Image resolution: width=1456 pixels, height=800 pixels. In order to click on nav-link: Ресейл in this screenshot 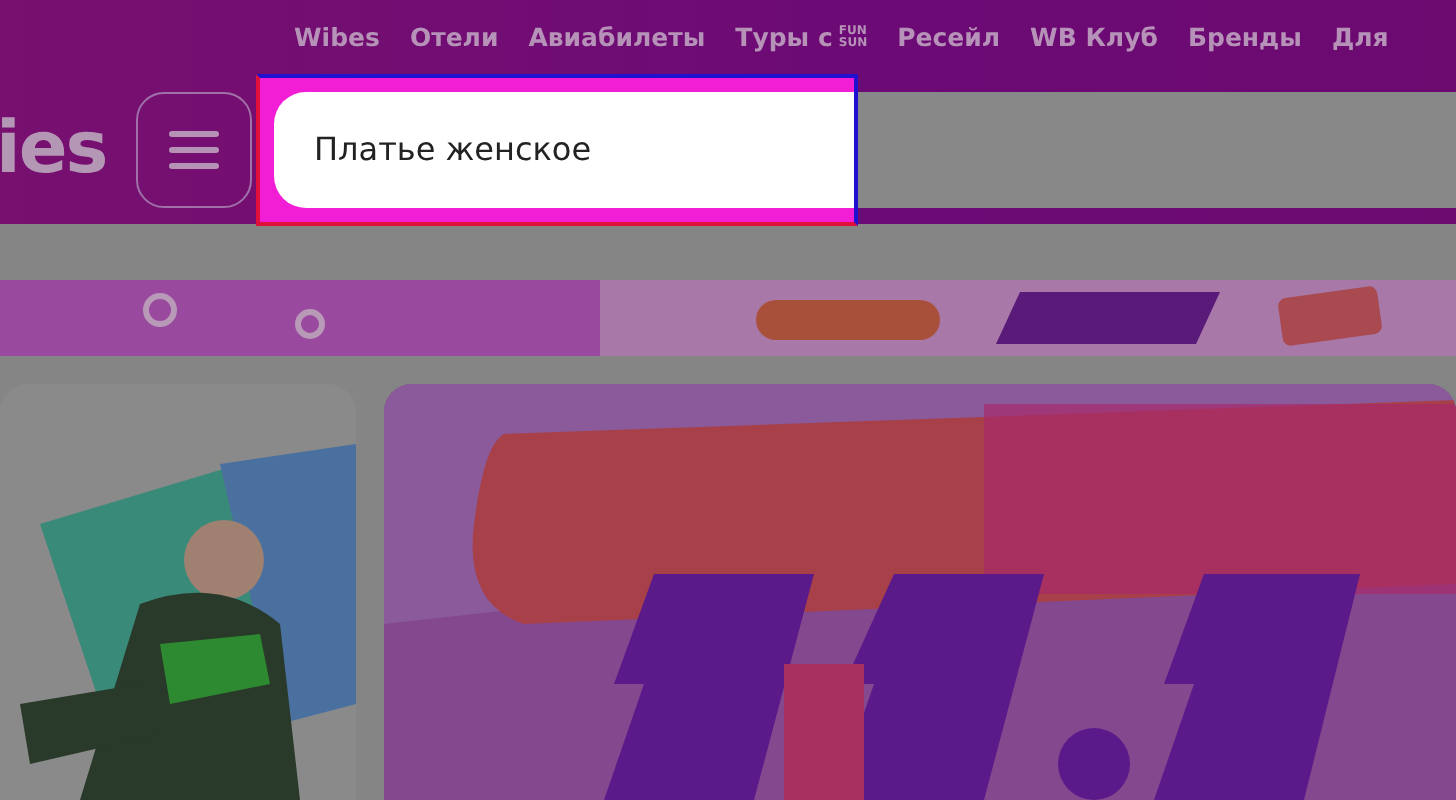, I will do `click(949, 39)`.